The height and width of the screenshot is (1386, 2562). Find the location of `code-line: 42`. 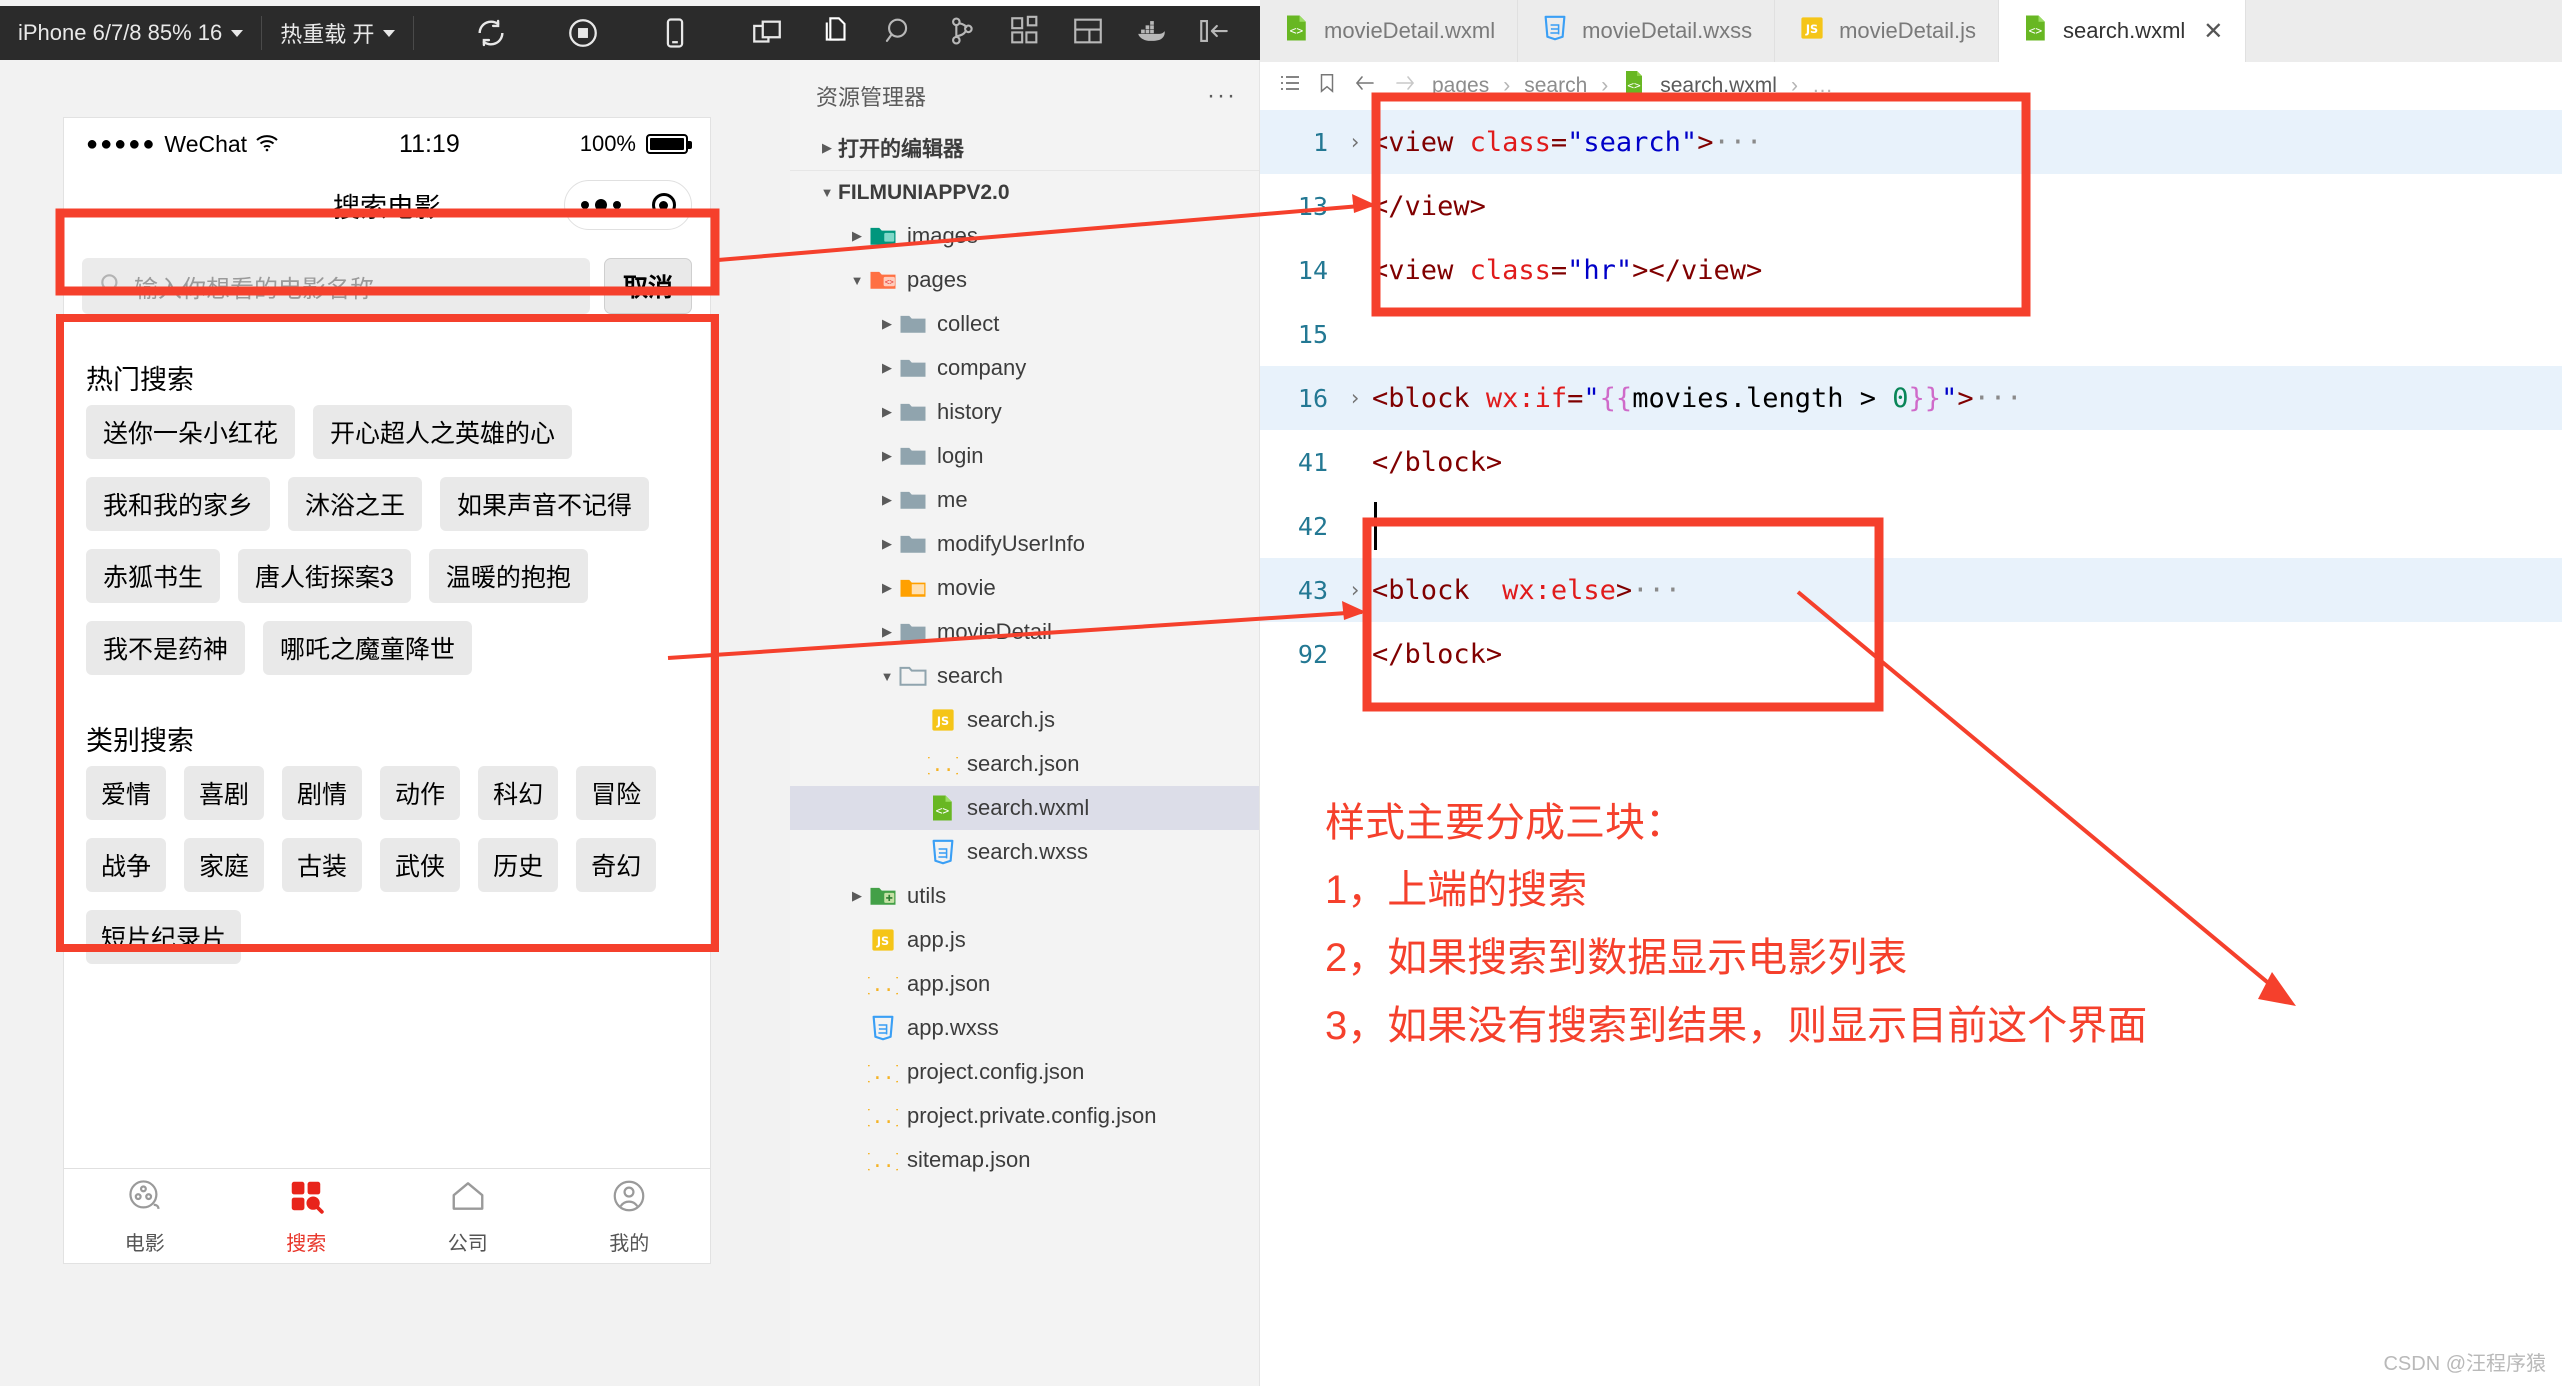

code-line: 42 is located at coordinates (1911, 526).